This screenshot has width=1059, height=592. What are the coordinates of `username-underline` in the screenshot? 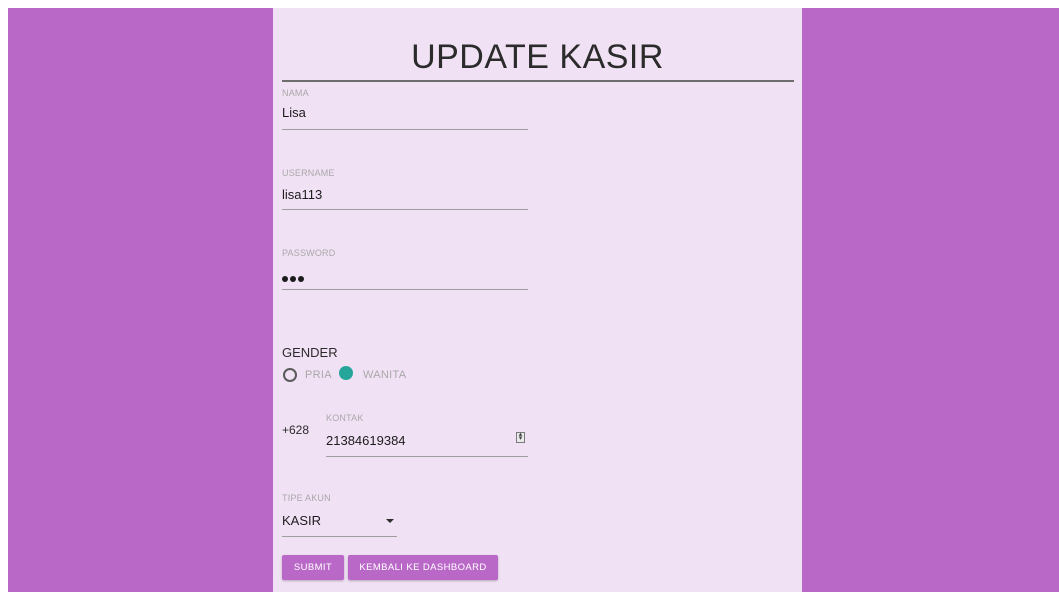 It's located at (405, 209).